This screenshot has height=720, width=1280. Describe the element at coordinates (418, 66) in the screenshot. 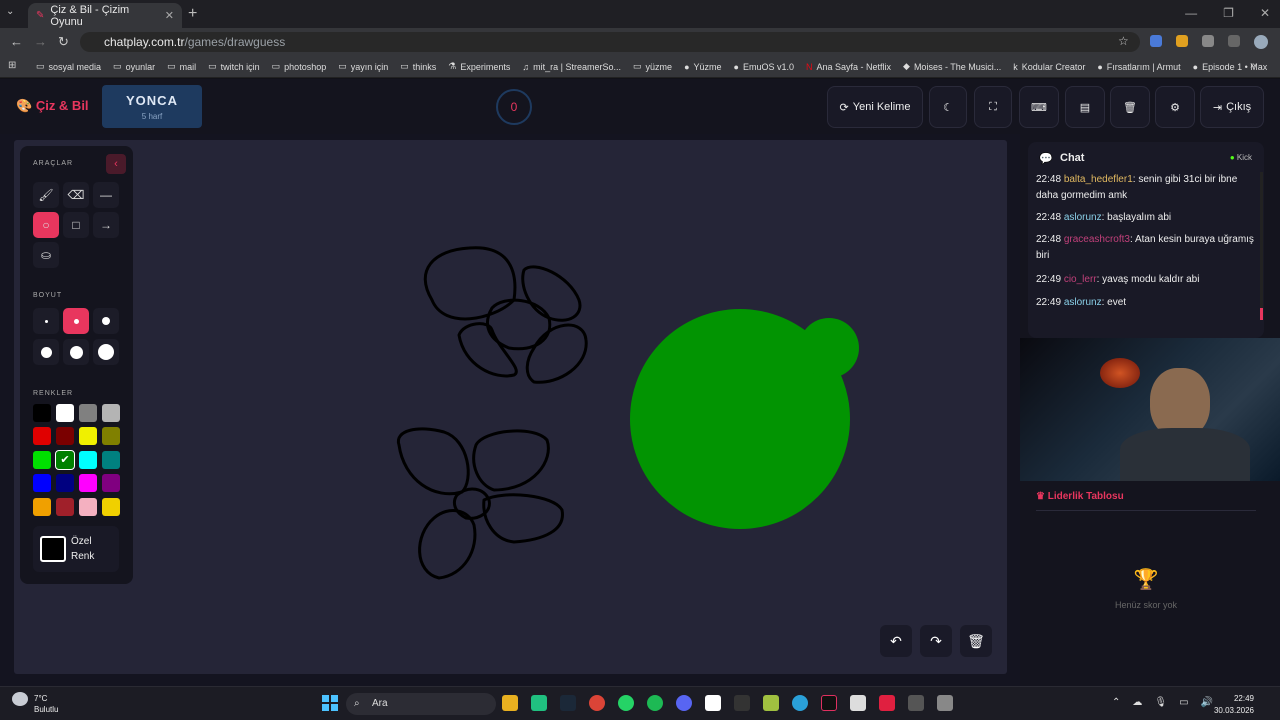

I see `bookmark-item: ▭ thinks` at that location.